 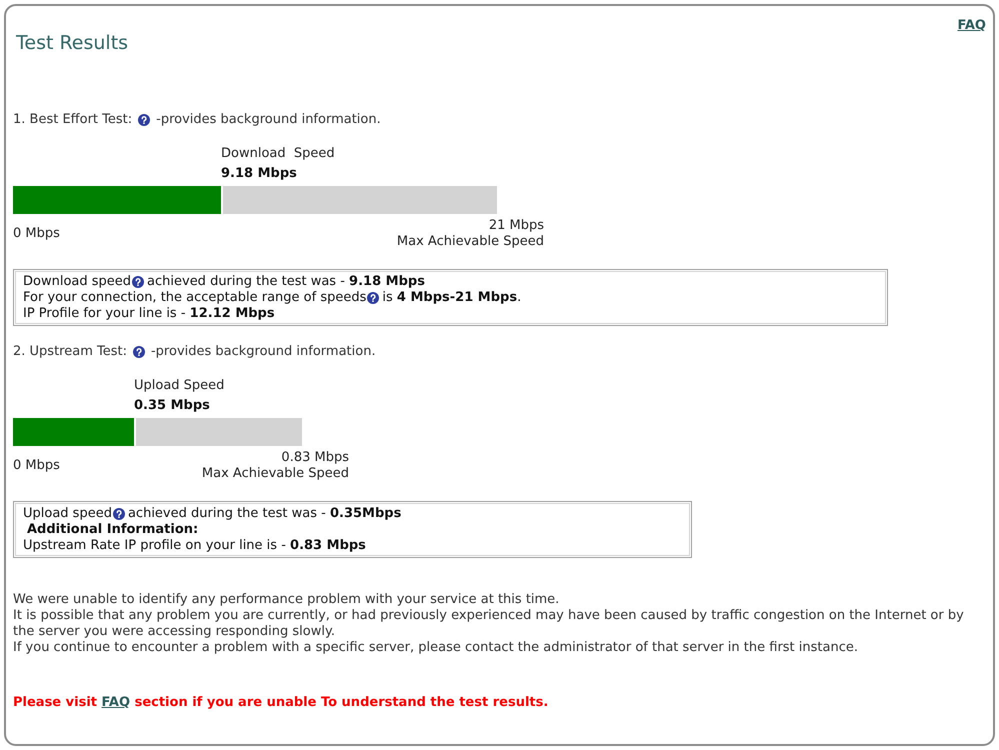 What do you see at coordinates (278, 154) in the screenshot?
I see `gauge-label: Download Speed` at bounding box center [278, 154].